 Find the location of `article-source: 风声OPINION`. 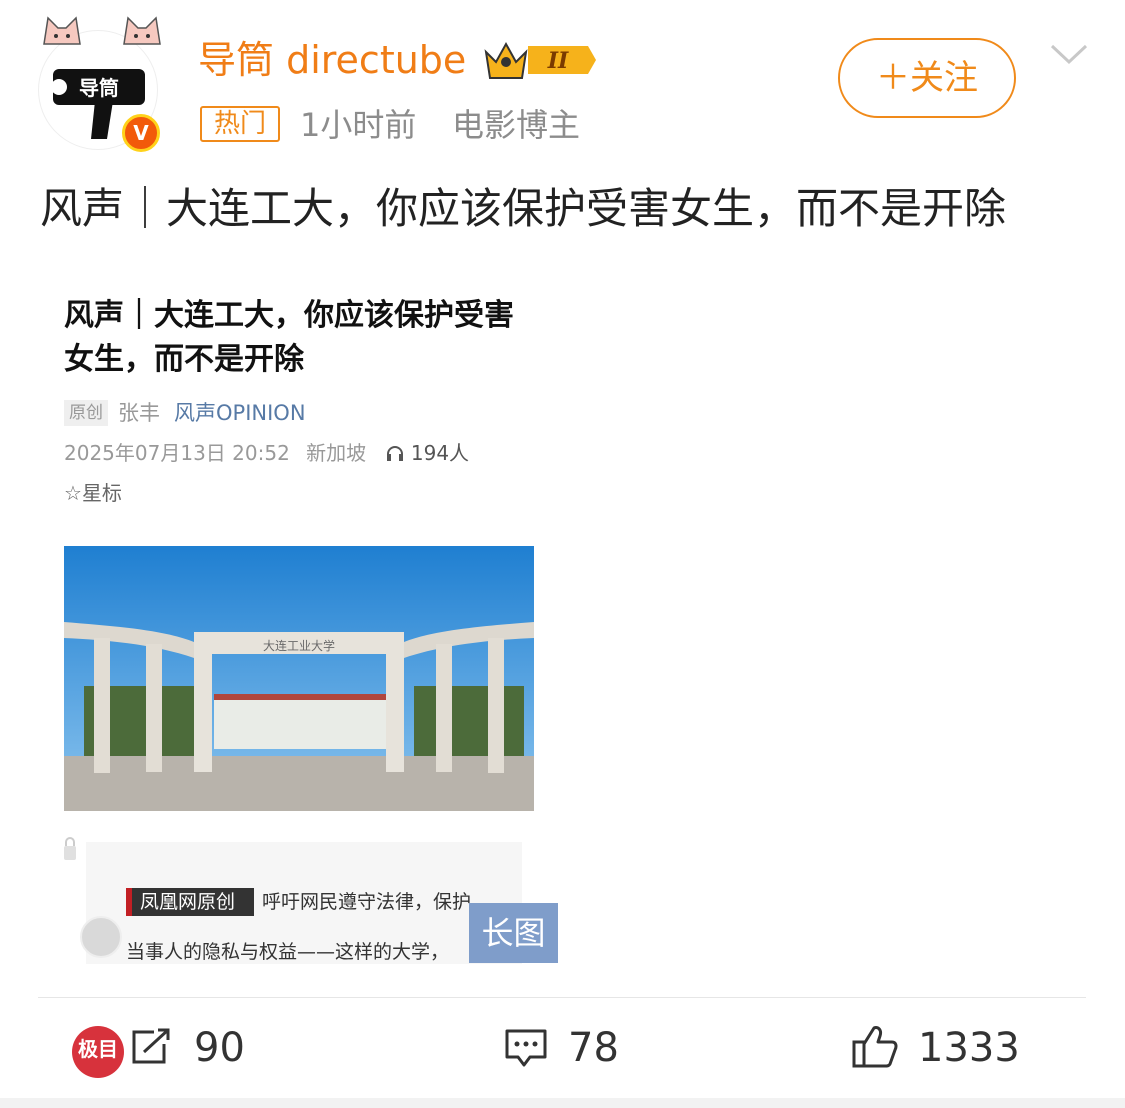

article-source: 风声OPINION is located at coordinates (240, 413).